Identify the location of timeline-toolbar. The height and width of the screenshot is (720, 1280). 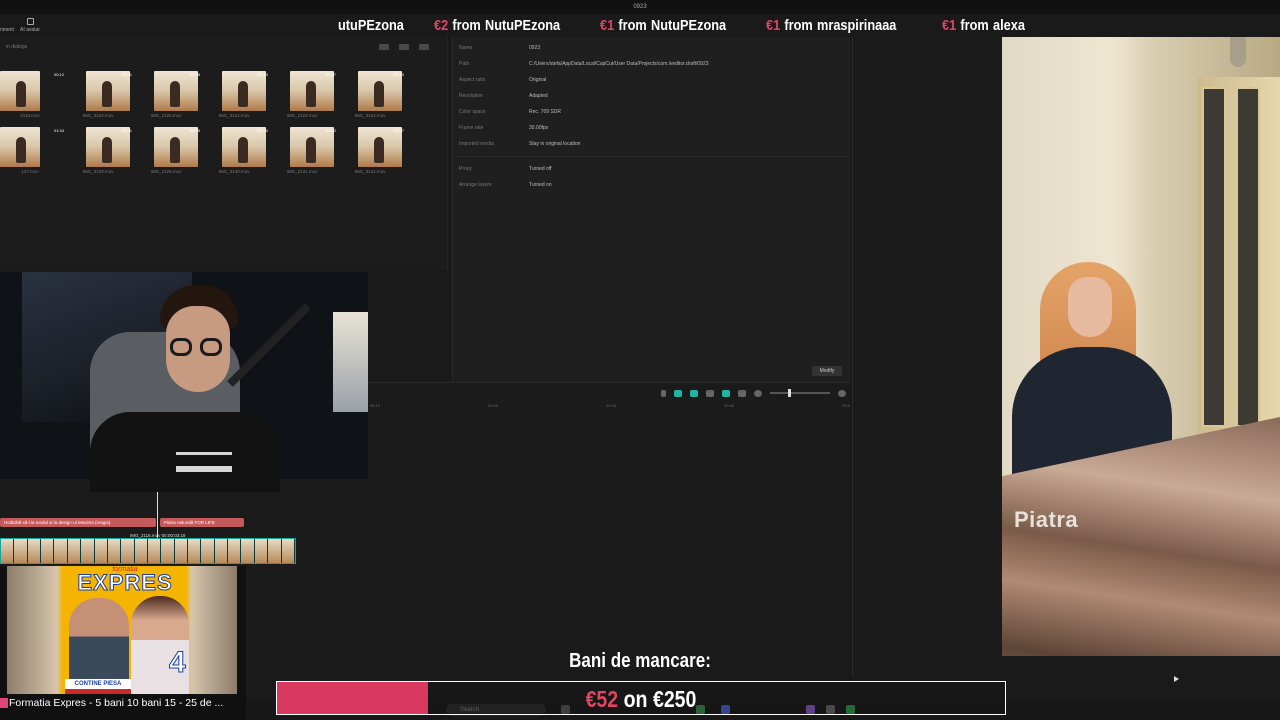
(753, 393).